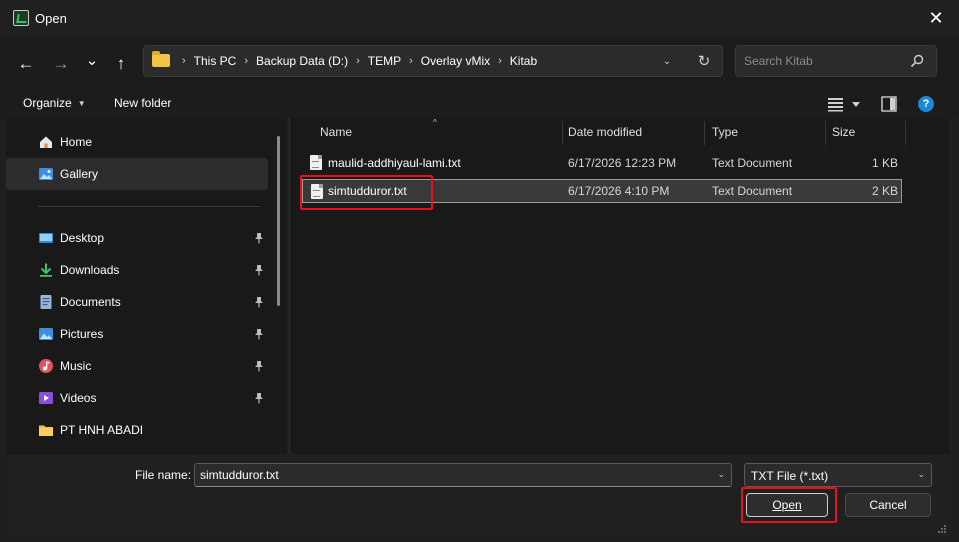 The image size is (959, 542). What do you see at coordinates (838, 475) in the screenshot?
I see `file-type-filter: TXT File (*.txt) ⌄` at bounding box center [838, 475].